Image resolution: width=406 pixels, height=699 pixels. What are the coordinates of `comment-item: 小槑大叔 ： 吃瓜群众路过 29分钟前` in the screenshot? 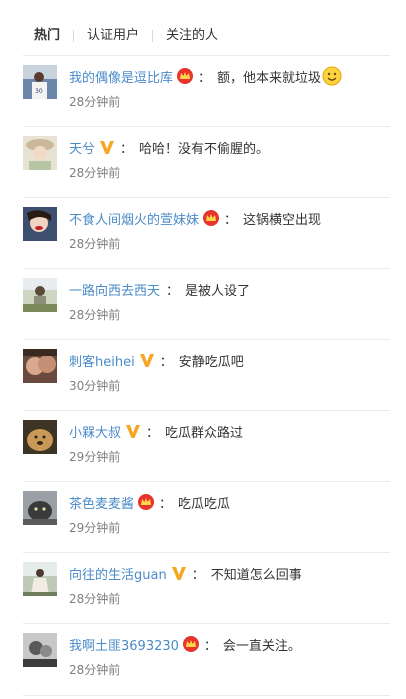 It's located at (206, 445).